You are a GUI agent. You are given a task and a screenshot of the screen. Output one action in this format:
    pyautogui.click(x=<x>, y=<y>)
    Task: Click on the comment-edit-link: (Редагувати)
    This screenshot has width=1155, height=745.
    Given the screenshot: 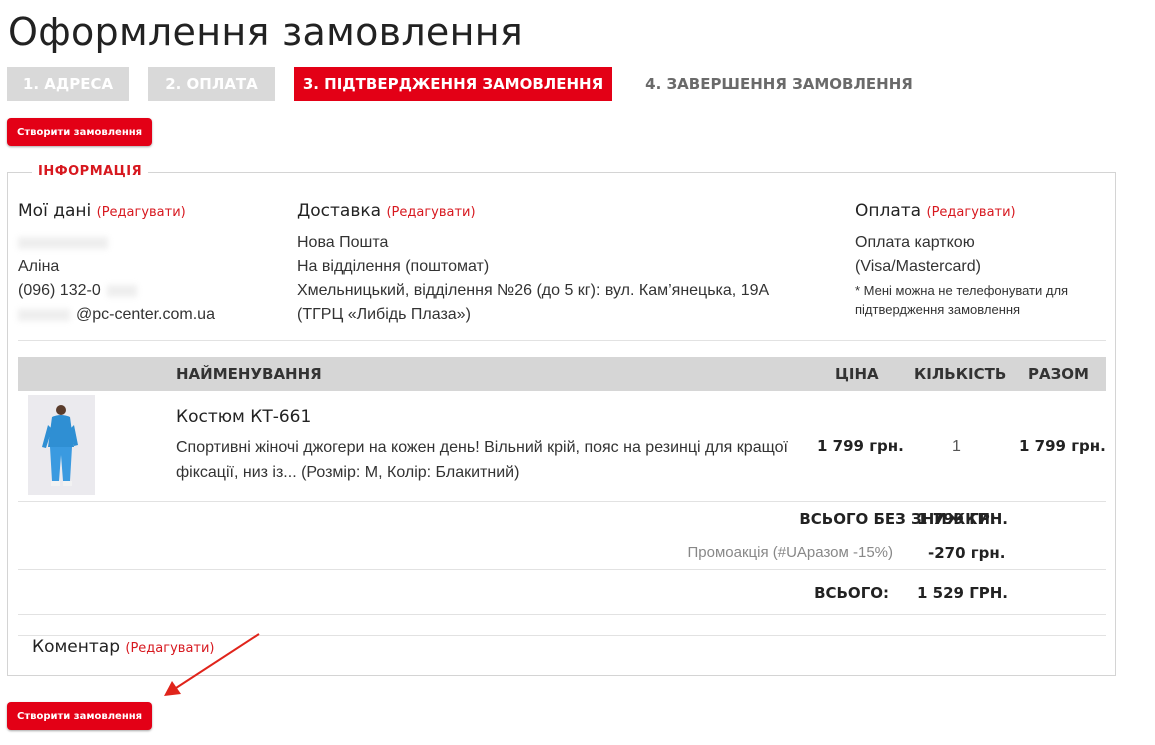 What is the action you would take?
    pyautogui.click(x=169, y=648)
    